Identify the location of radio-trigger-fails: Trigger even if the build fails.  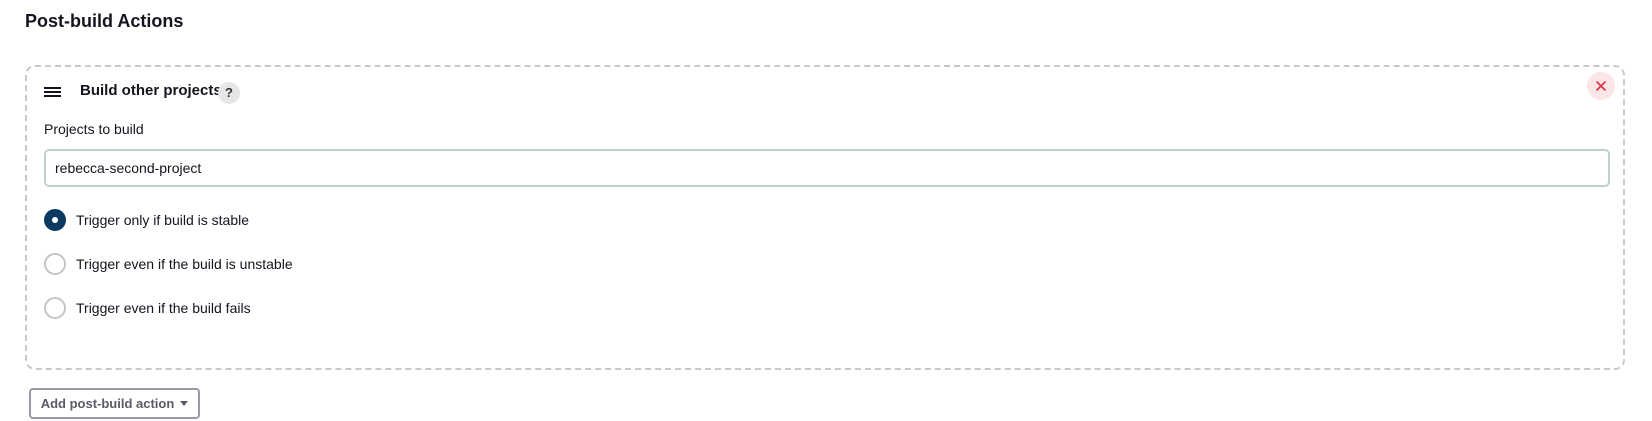
(147, 308).